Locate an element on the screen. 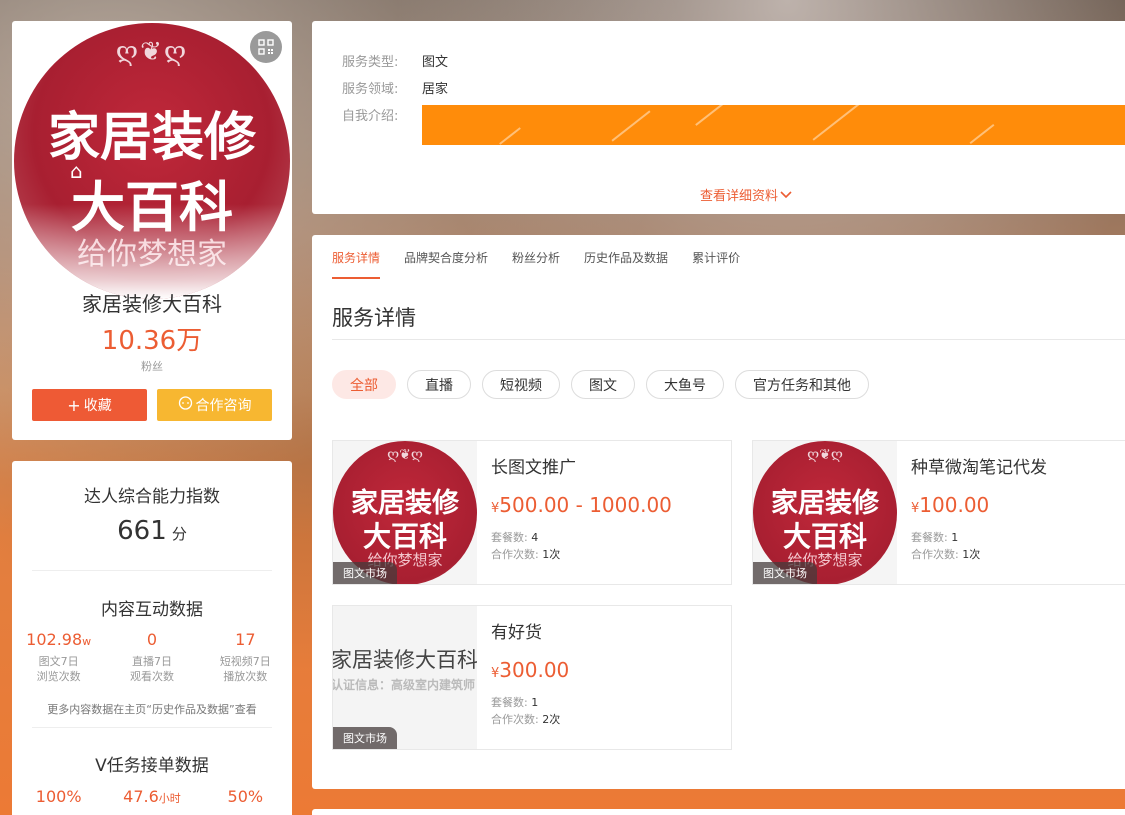 The height and width of the screenshot is (815, 1125). favorite-button: + 收藏 is located at coordinates (89, 405).